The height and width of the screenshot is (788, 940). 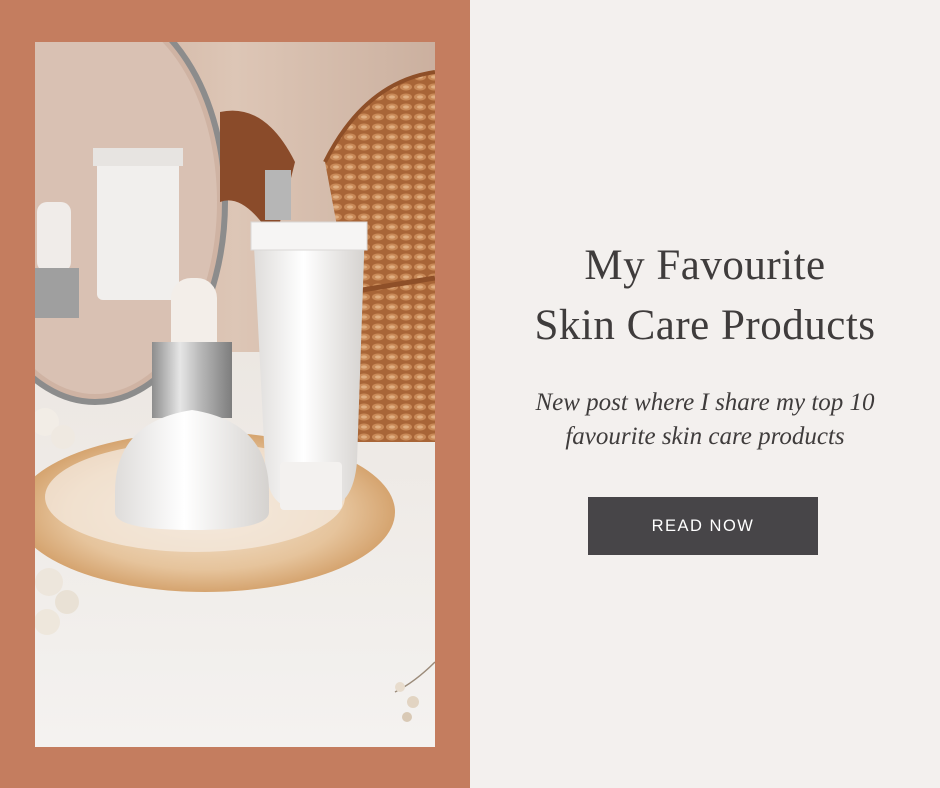 I want to click on page-title: My Favourite Skin Care Products, so click(x=705, y=296).